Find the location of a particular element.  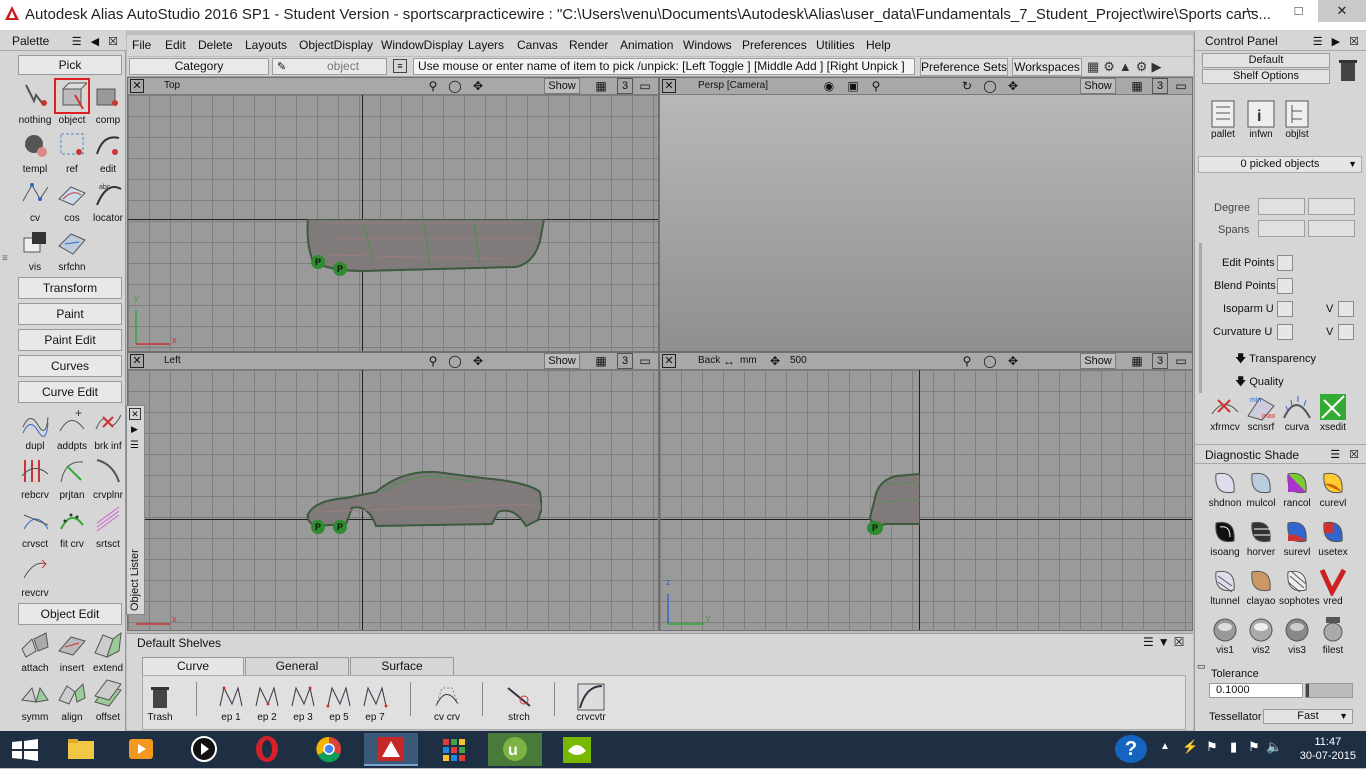

tool-pick-edit: edit is located at coordinates (108, 152).